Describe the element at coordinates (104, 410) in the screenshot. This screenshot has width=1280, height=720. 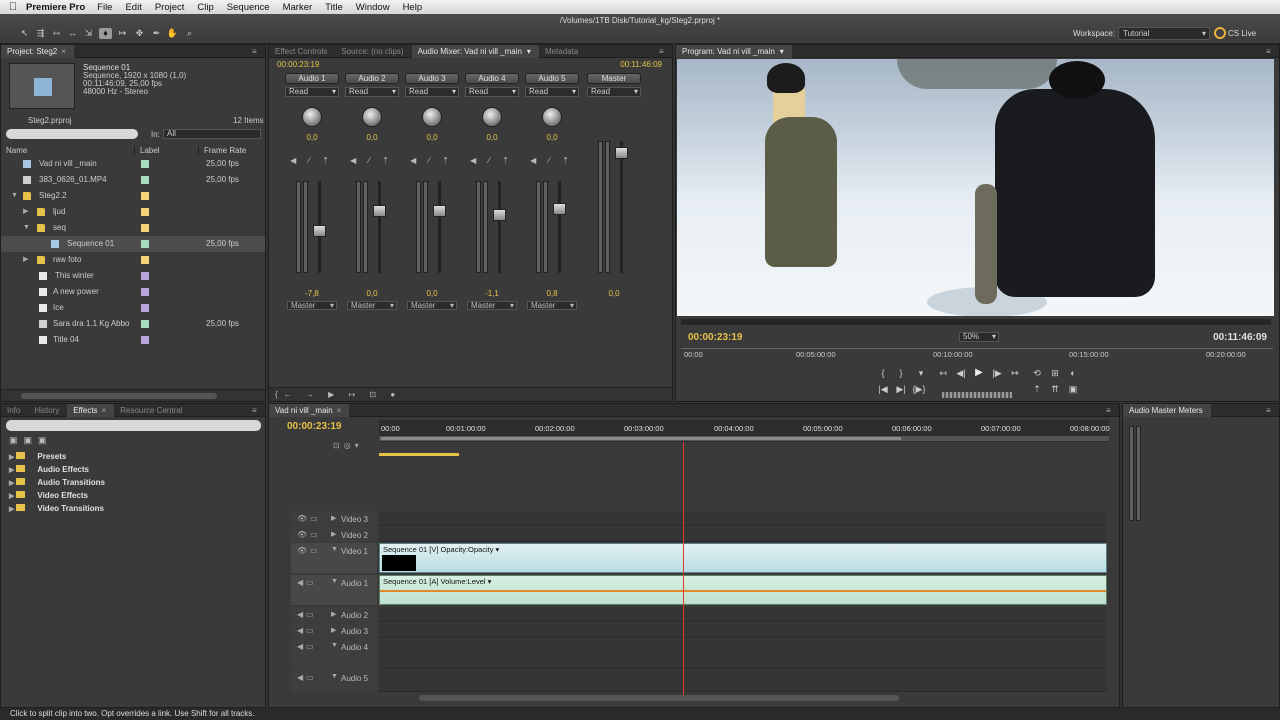
I see `close-icon: ×` at that location.